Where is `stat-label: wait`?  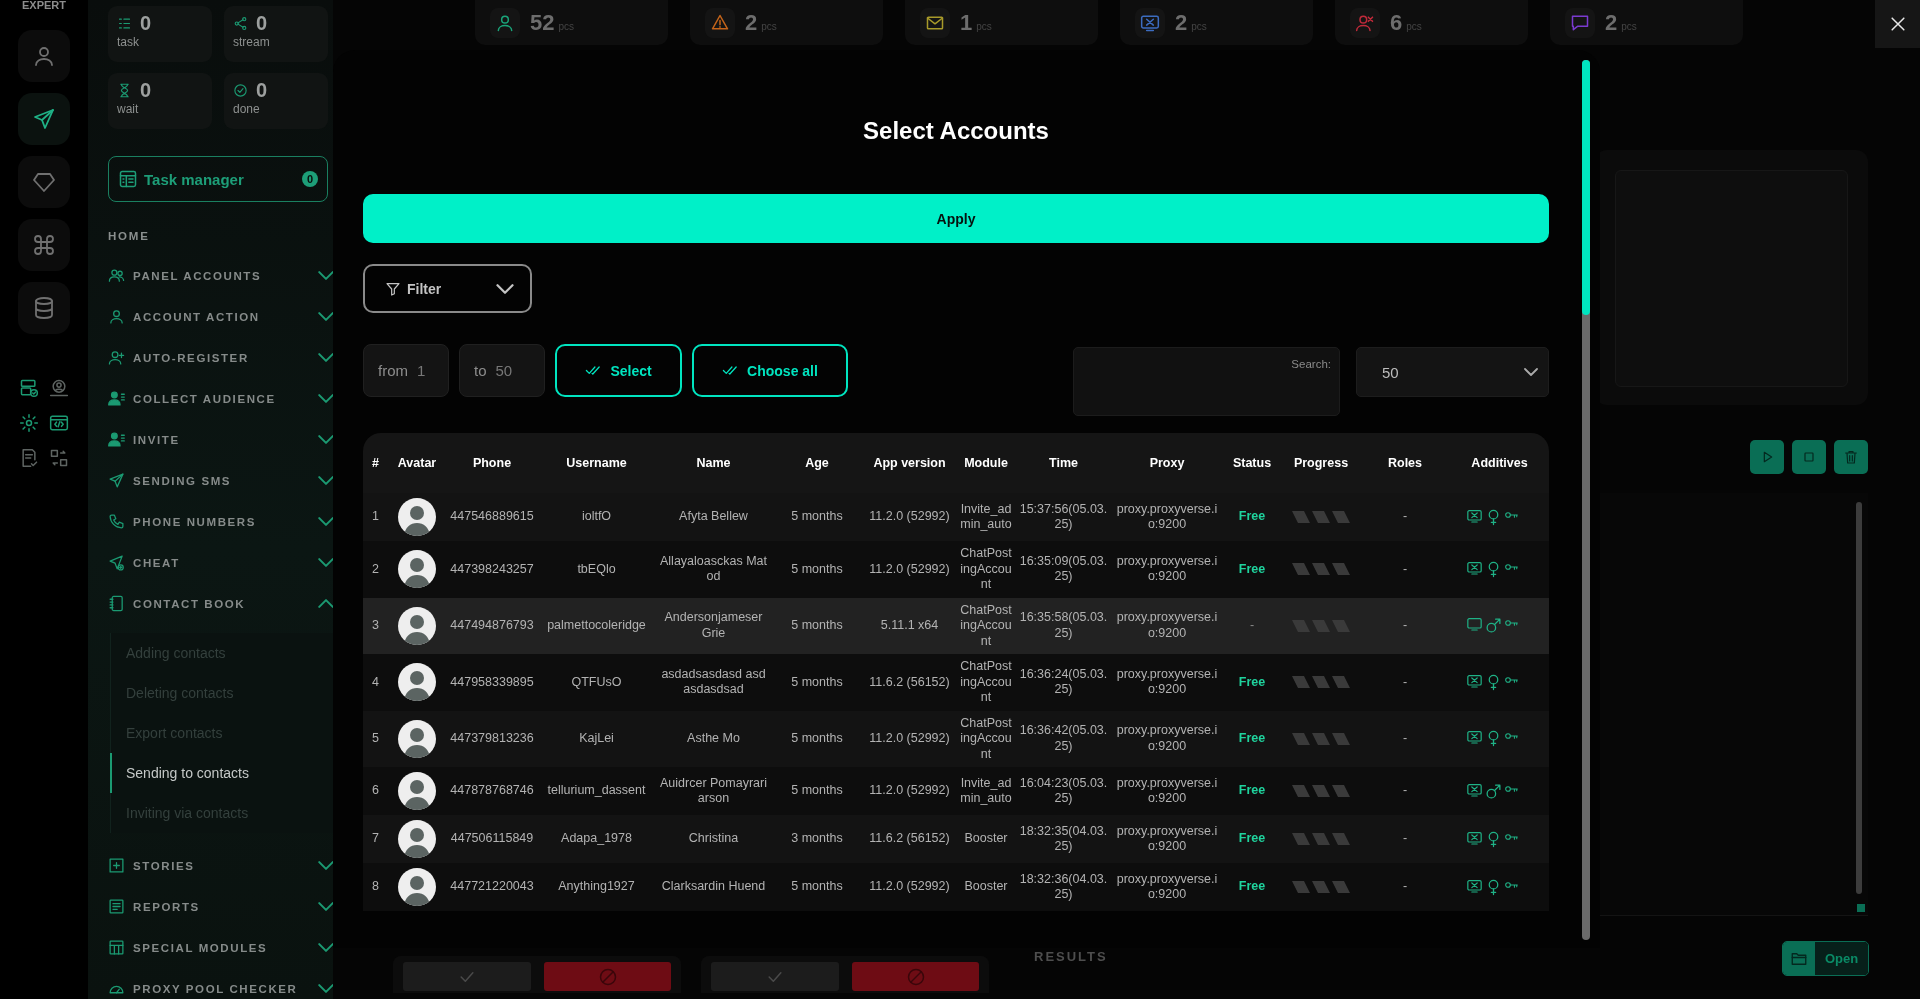 stat-label: wait is located at coordinates (128, 109).